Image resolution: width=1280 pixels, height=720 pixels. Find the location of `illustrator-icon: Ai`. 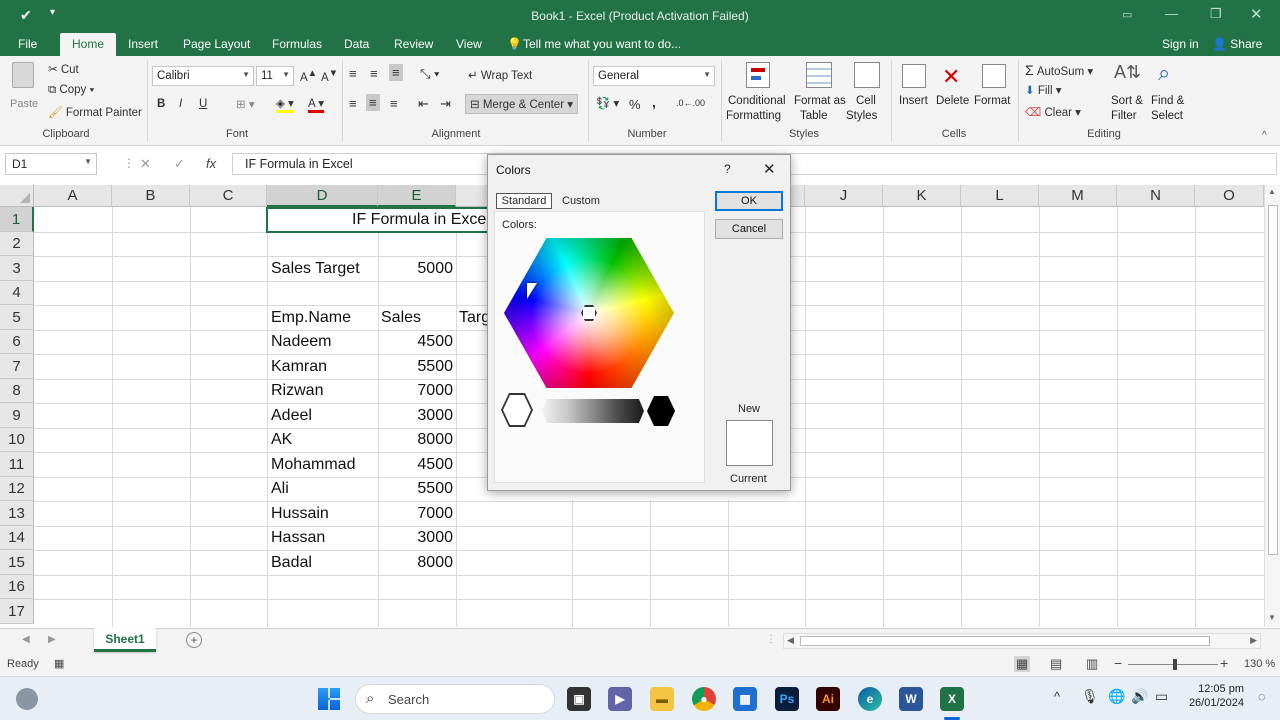

illustrator-icon: Ai is located at coordinates (828, 699).